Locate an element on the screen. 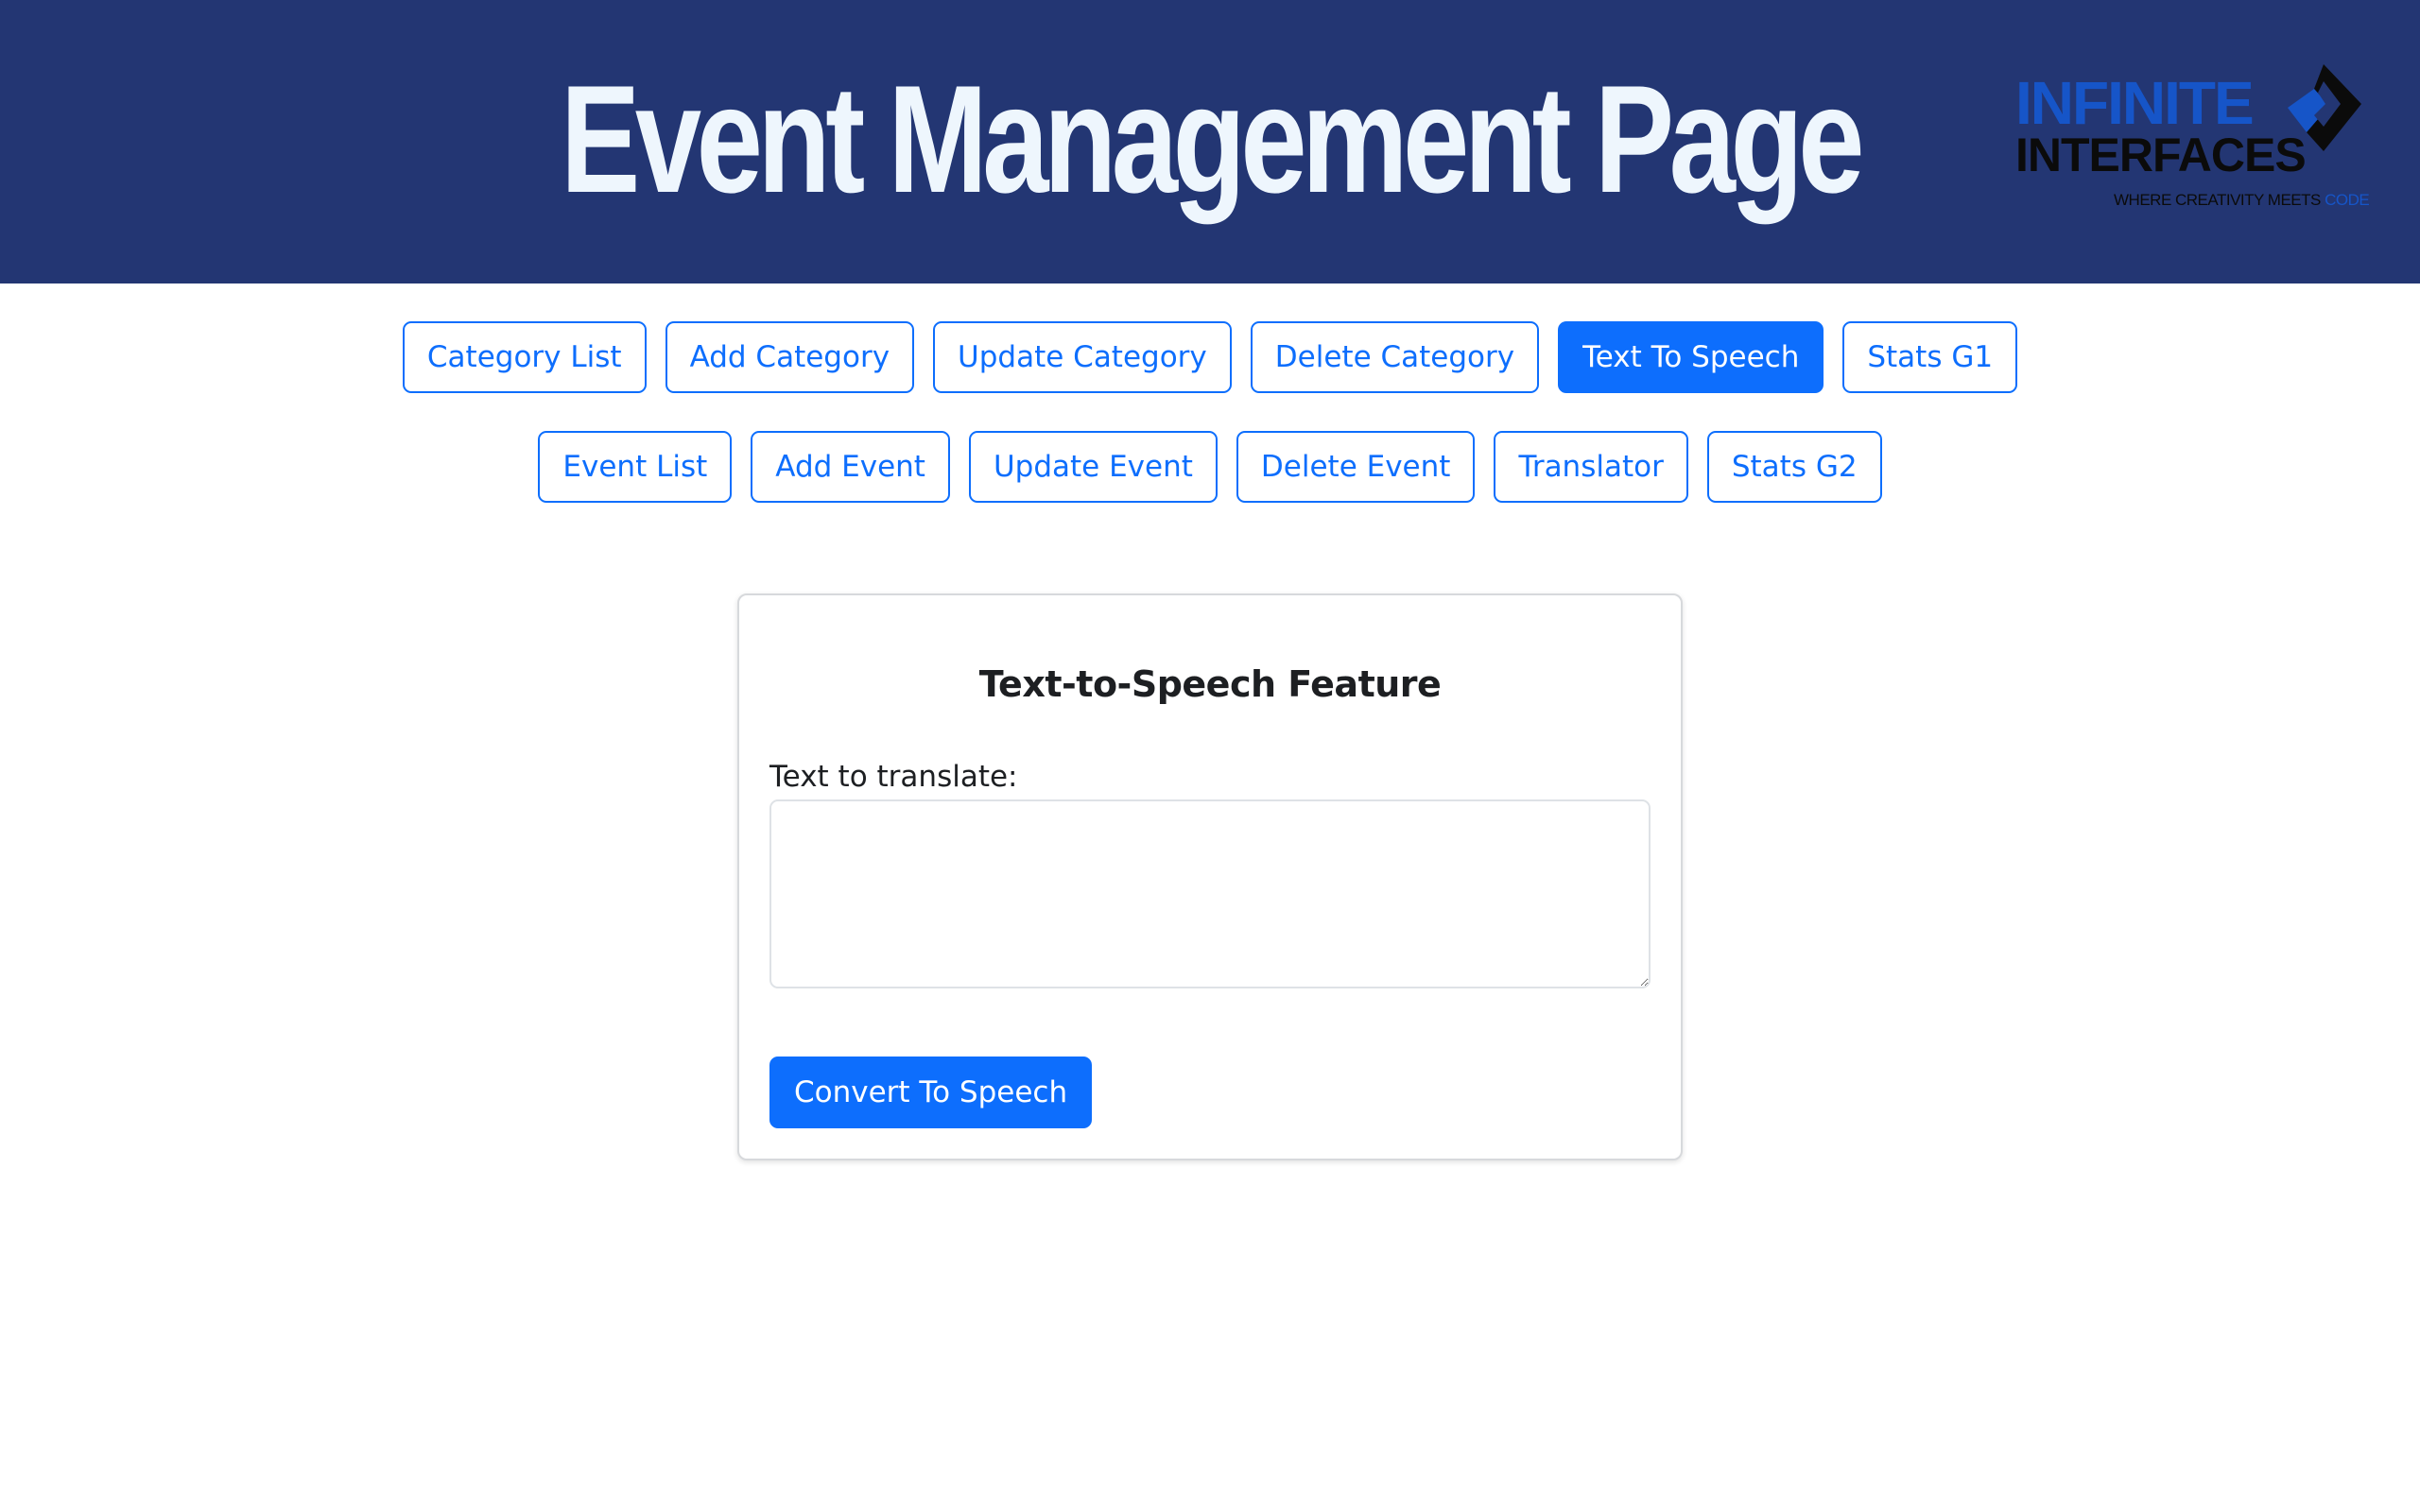  delete-category-button: Delete Category is located at coordinates (1395, 357).